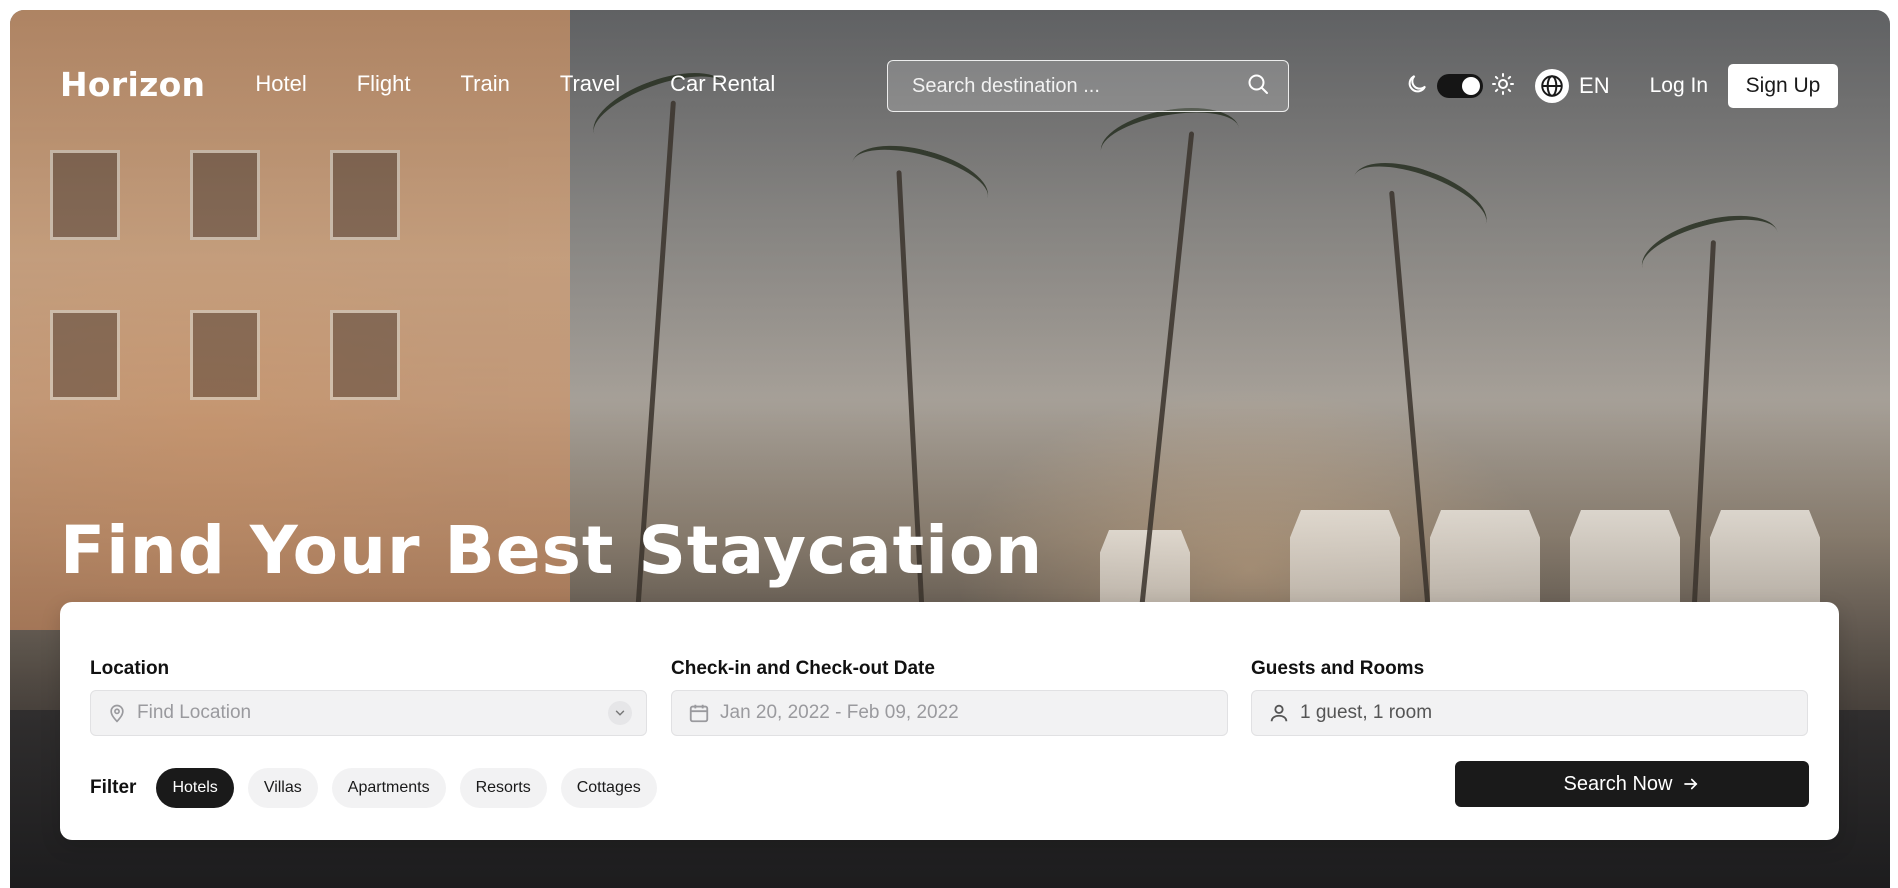  What do you see at coordinates (194, 712) in the screenshot?
I see `location-placeholder: Find Location` at bounding box center [194, 712].